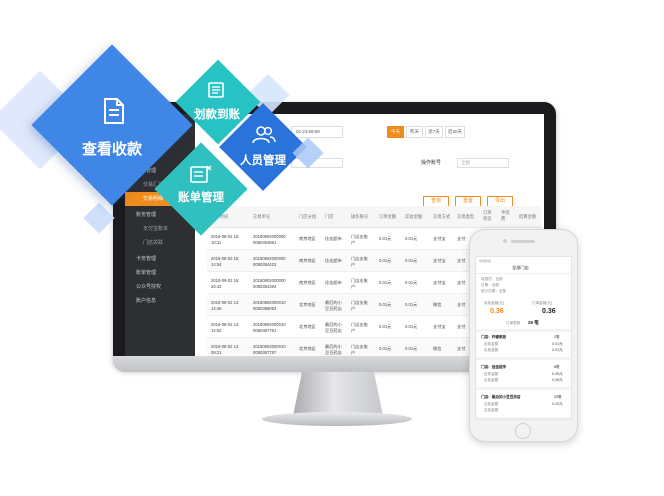 This screenshot has height=496, width=664. What do you see at coordinates (557, 367) in the screenshot?
I see `shop-count: 6笔` at bounding box center [557, 367].